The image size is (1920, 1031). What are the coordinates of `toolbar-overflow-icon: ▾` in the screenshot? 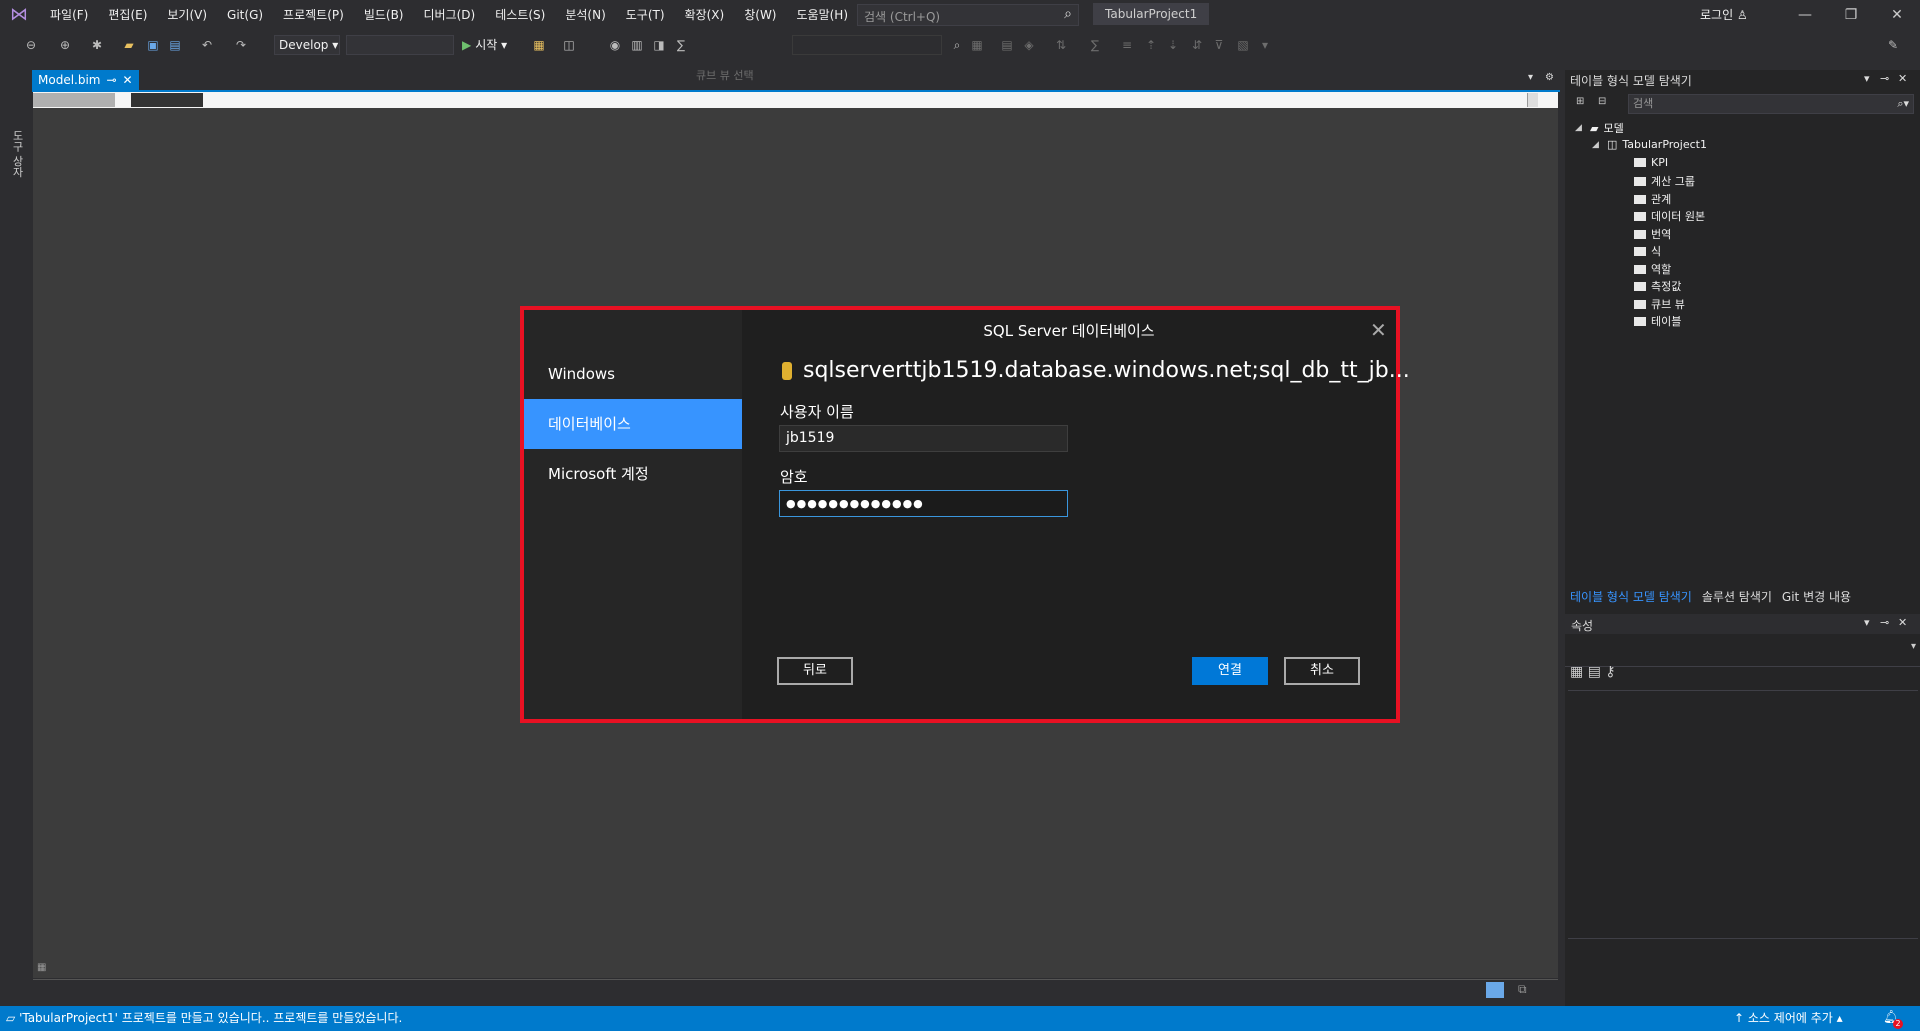 It's located at (1265, 45).